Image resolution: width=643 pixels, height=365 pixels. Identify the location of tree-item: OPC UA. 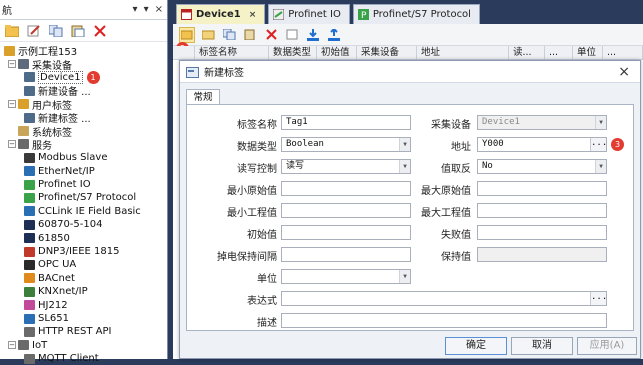
(83, 264).